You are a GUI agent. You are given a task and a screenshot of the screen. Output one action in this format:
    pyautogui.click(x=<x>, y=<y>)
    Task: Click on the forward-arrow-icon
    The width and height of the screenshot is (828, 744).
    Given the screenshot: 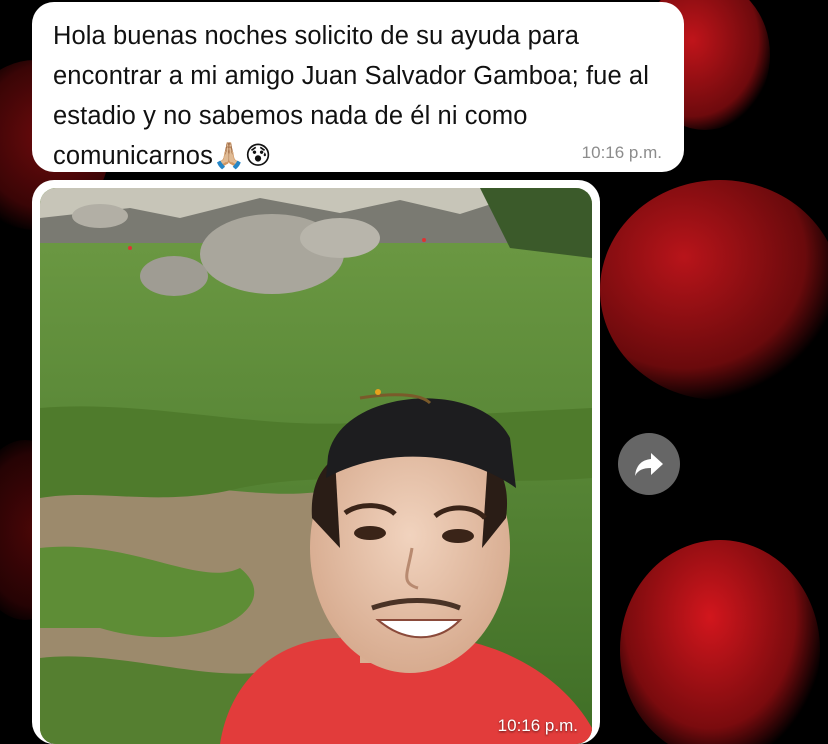 What is the action you would take?
    pyautogui.click(x=649, y=464)
    